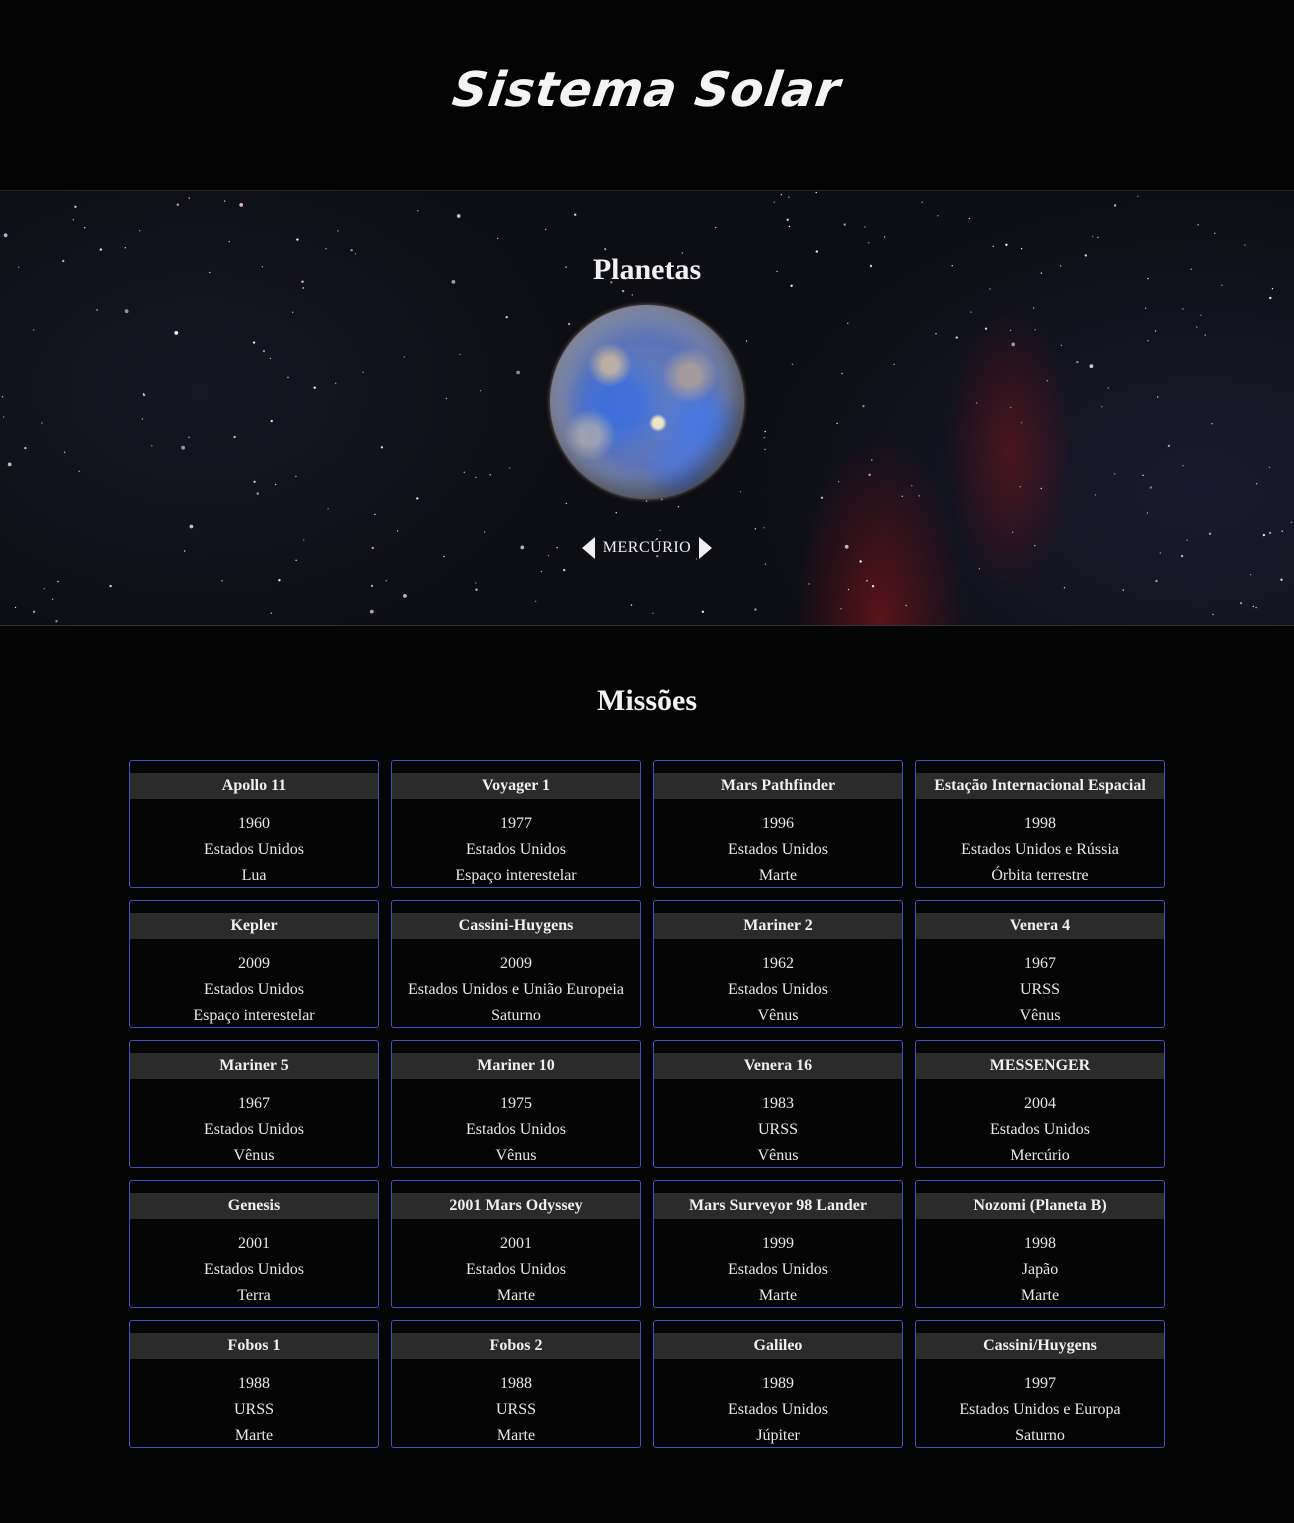 The width and height of the screenshot is (1294, 1523). Describe the element at coordinates (778, 786) in the screenshot. I see `mission-name: Mars Pathfinder` at that location.